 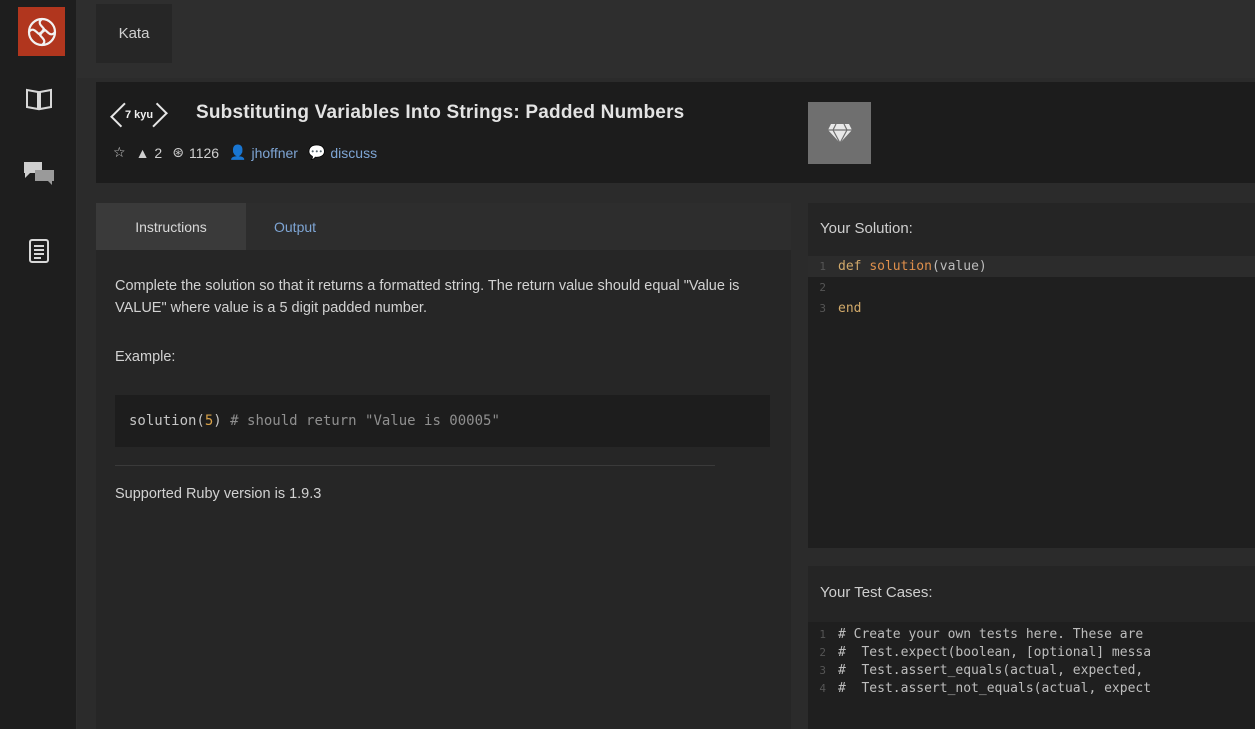 I want to click on crosshair-icon: ⊛, so click(x=178, y=152).